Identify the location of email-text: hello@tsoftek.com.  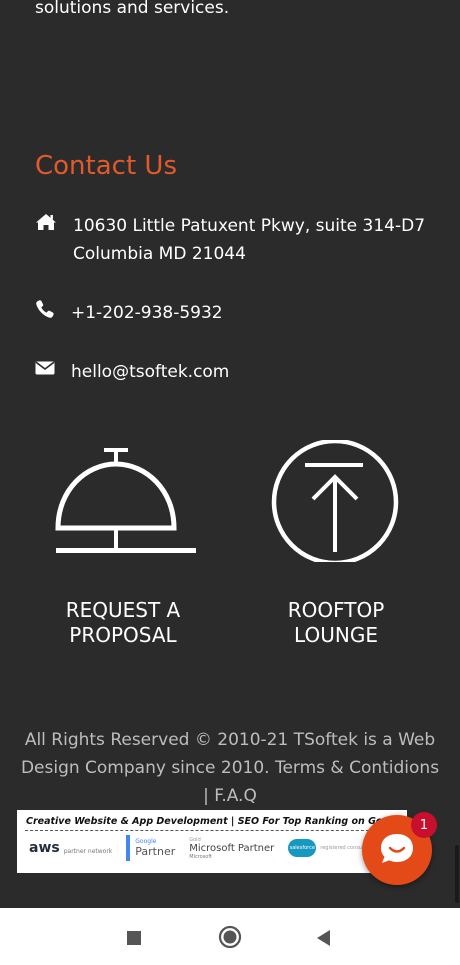
(150, 372).